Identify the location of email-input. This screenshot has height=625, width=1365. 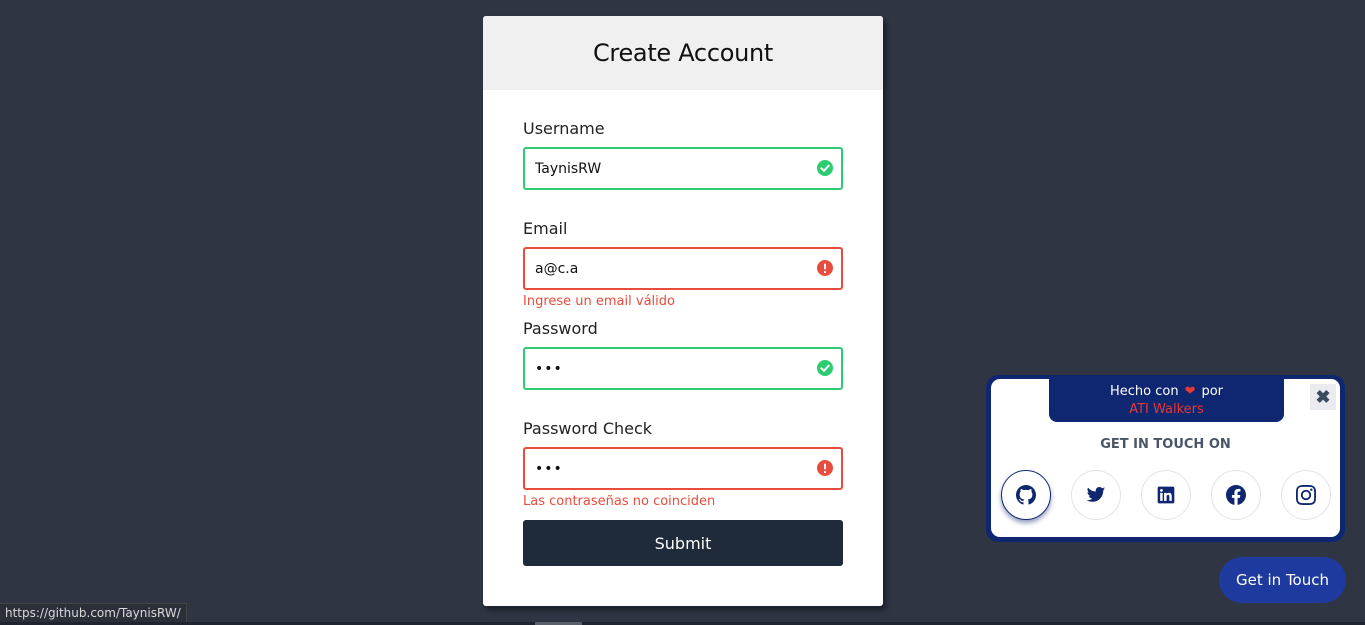
(683, 268).